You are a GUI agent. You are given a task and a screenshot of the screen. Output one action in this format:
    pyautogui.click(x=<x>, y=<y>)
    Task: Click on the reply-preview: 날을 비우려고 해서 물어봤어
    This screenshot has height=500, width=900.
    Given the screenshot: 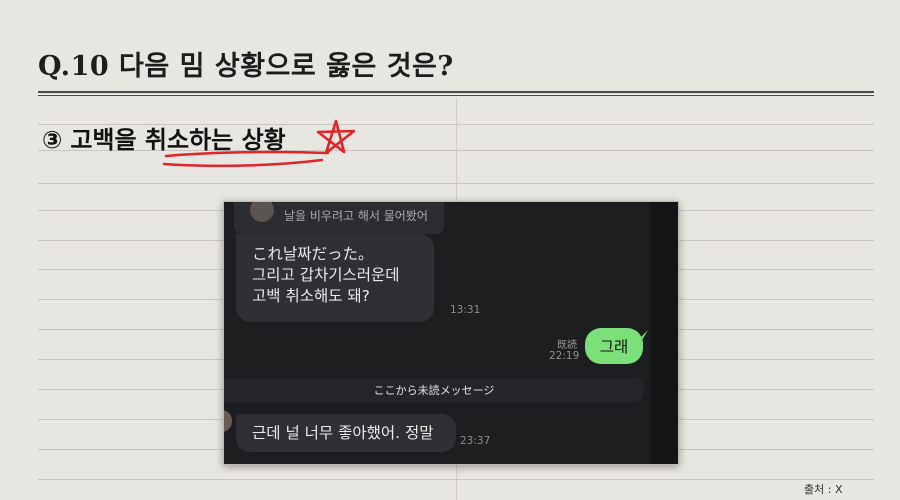 What is the action you would take?
    pyautogui.click(x=356, y=216)
    